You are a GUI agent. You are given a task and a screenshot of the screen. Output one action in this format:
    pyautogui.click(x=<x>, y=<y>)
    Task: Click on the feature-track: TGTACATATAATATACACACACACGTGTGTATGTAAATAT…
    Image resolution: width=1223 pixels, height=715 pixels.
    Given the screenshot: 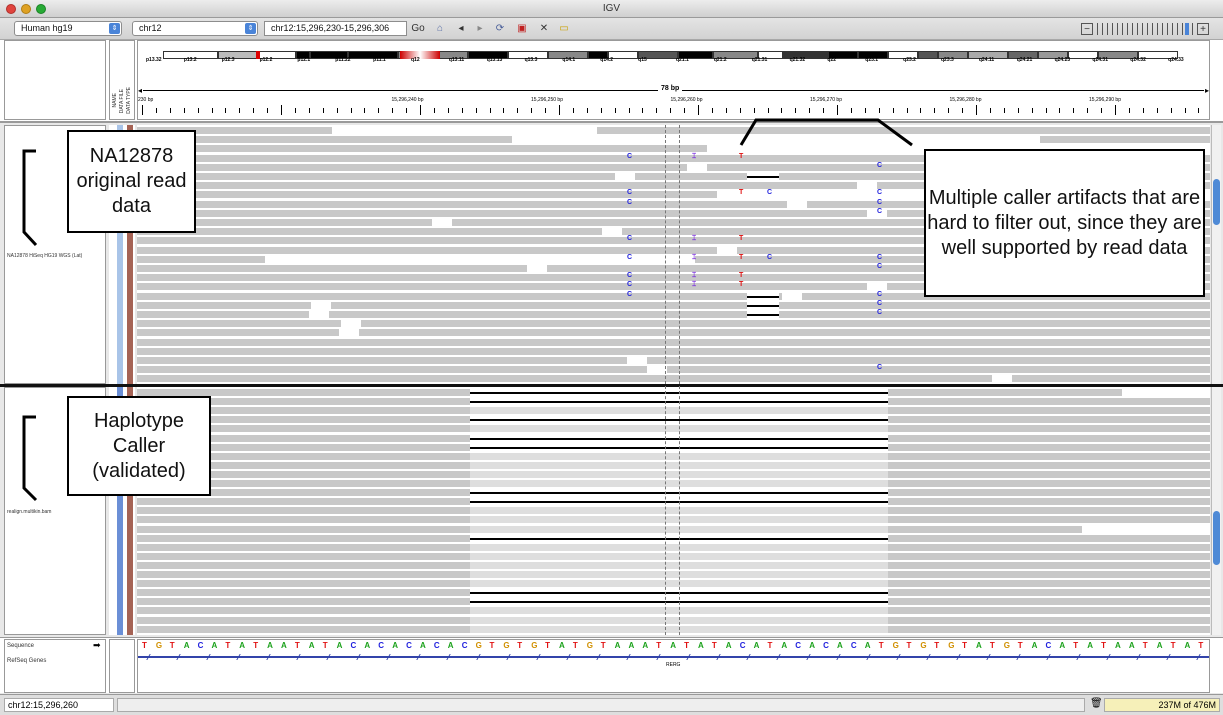 What is the action you would take?
    pyautogui.click(x=673, y=666)
    